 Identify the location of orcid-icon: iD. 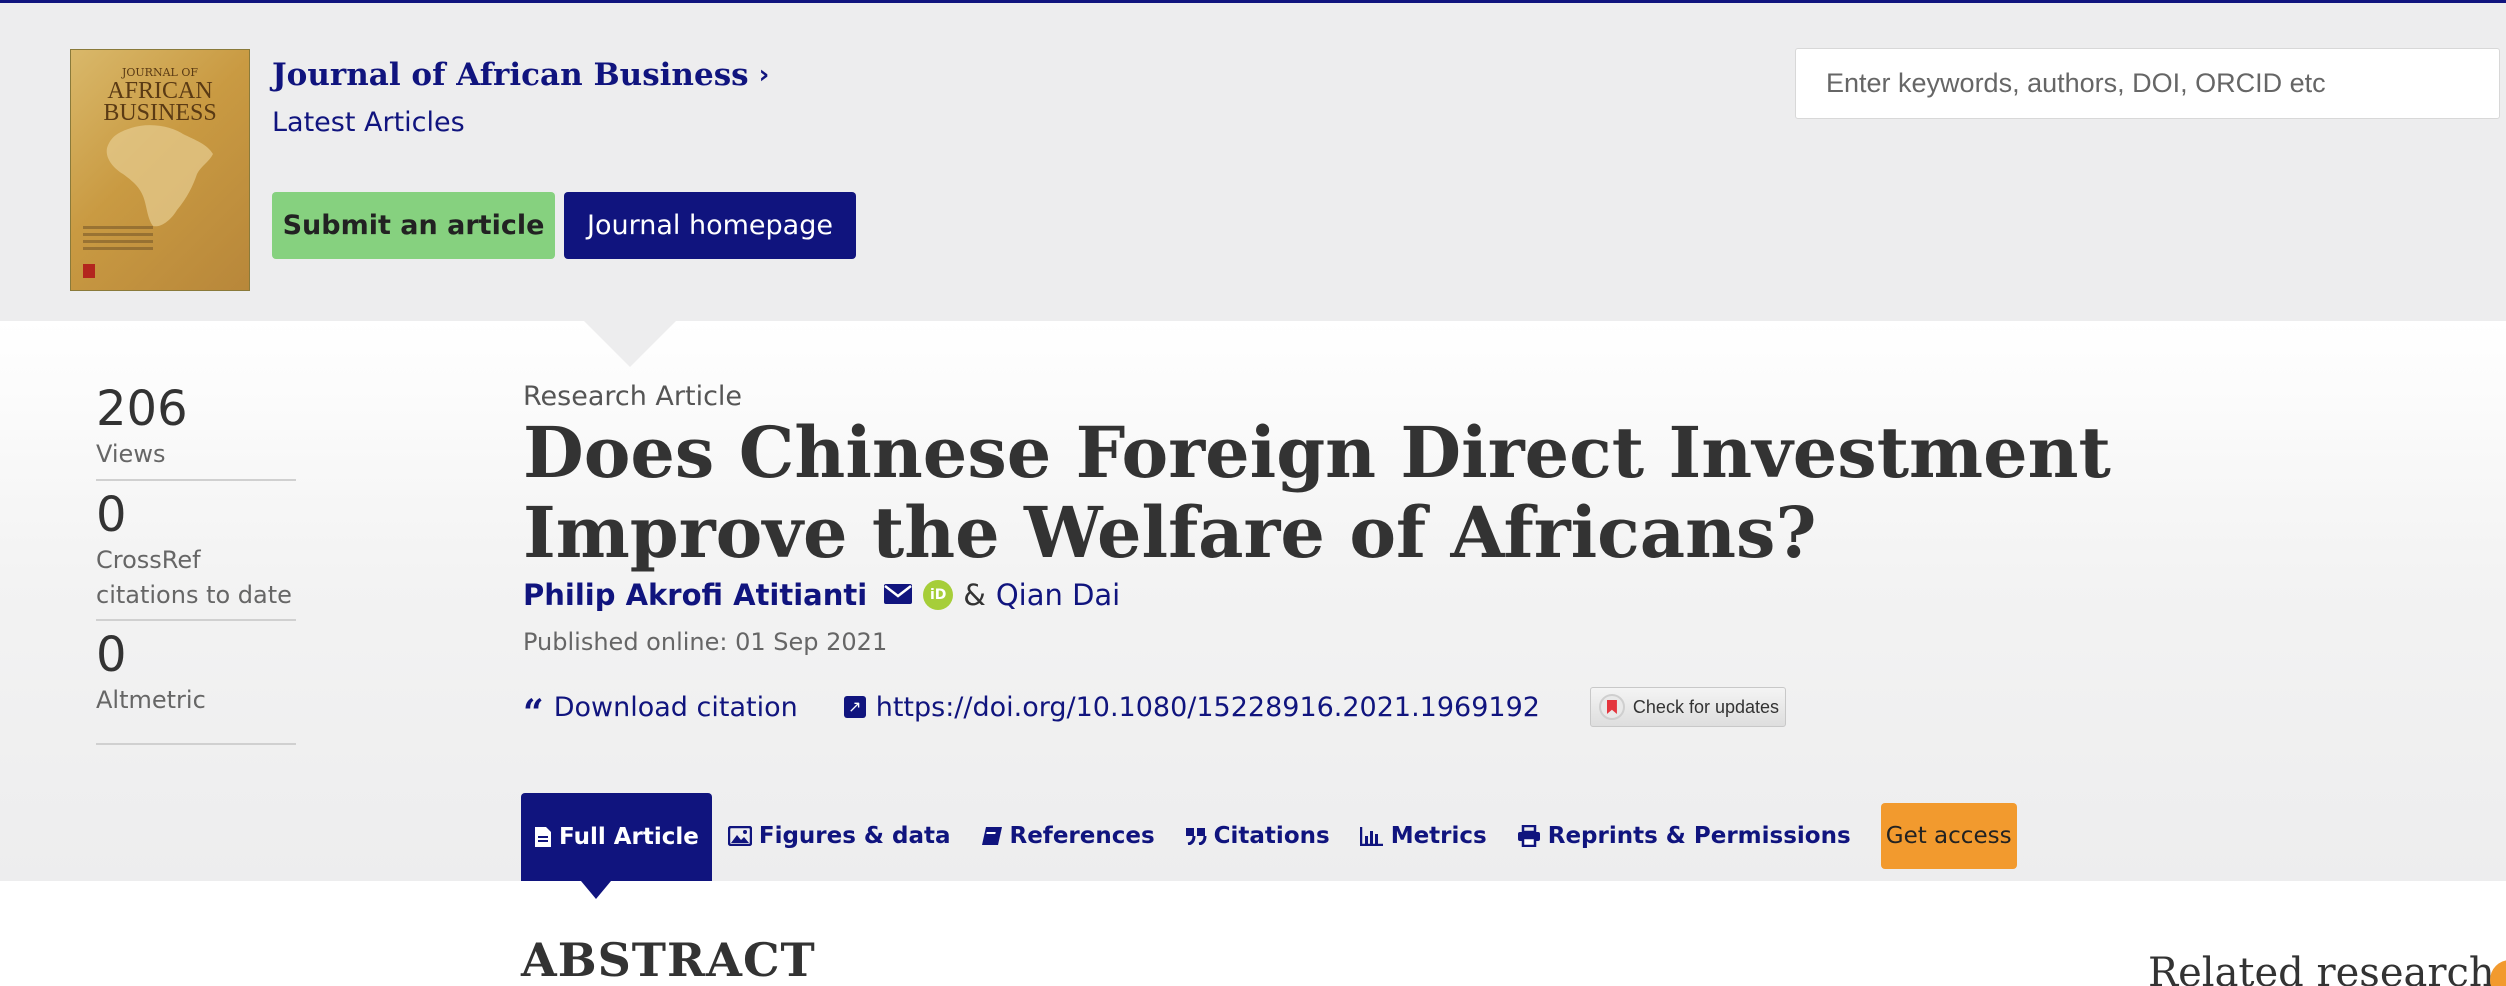
(938, 595).